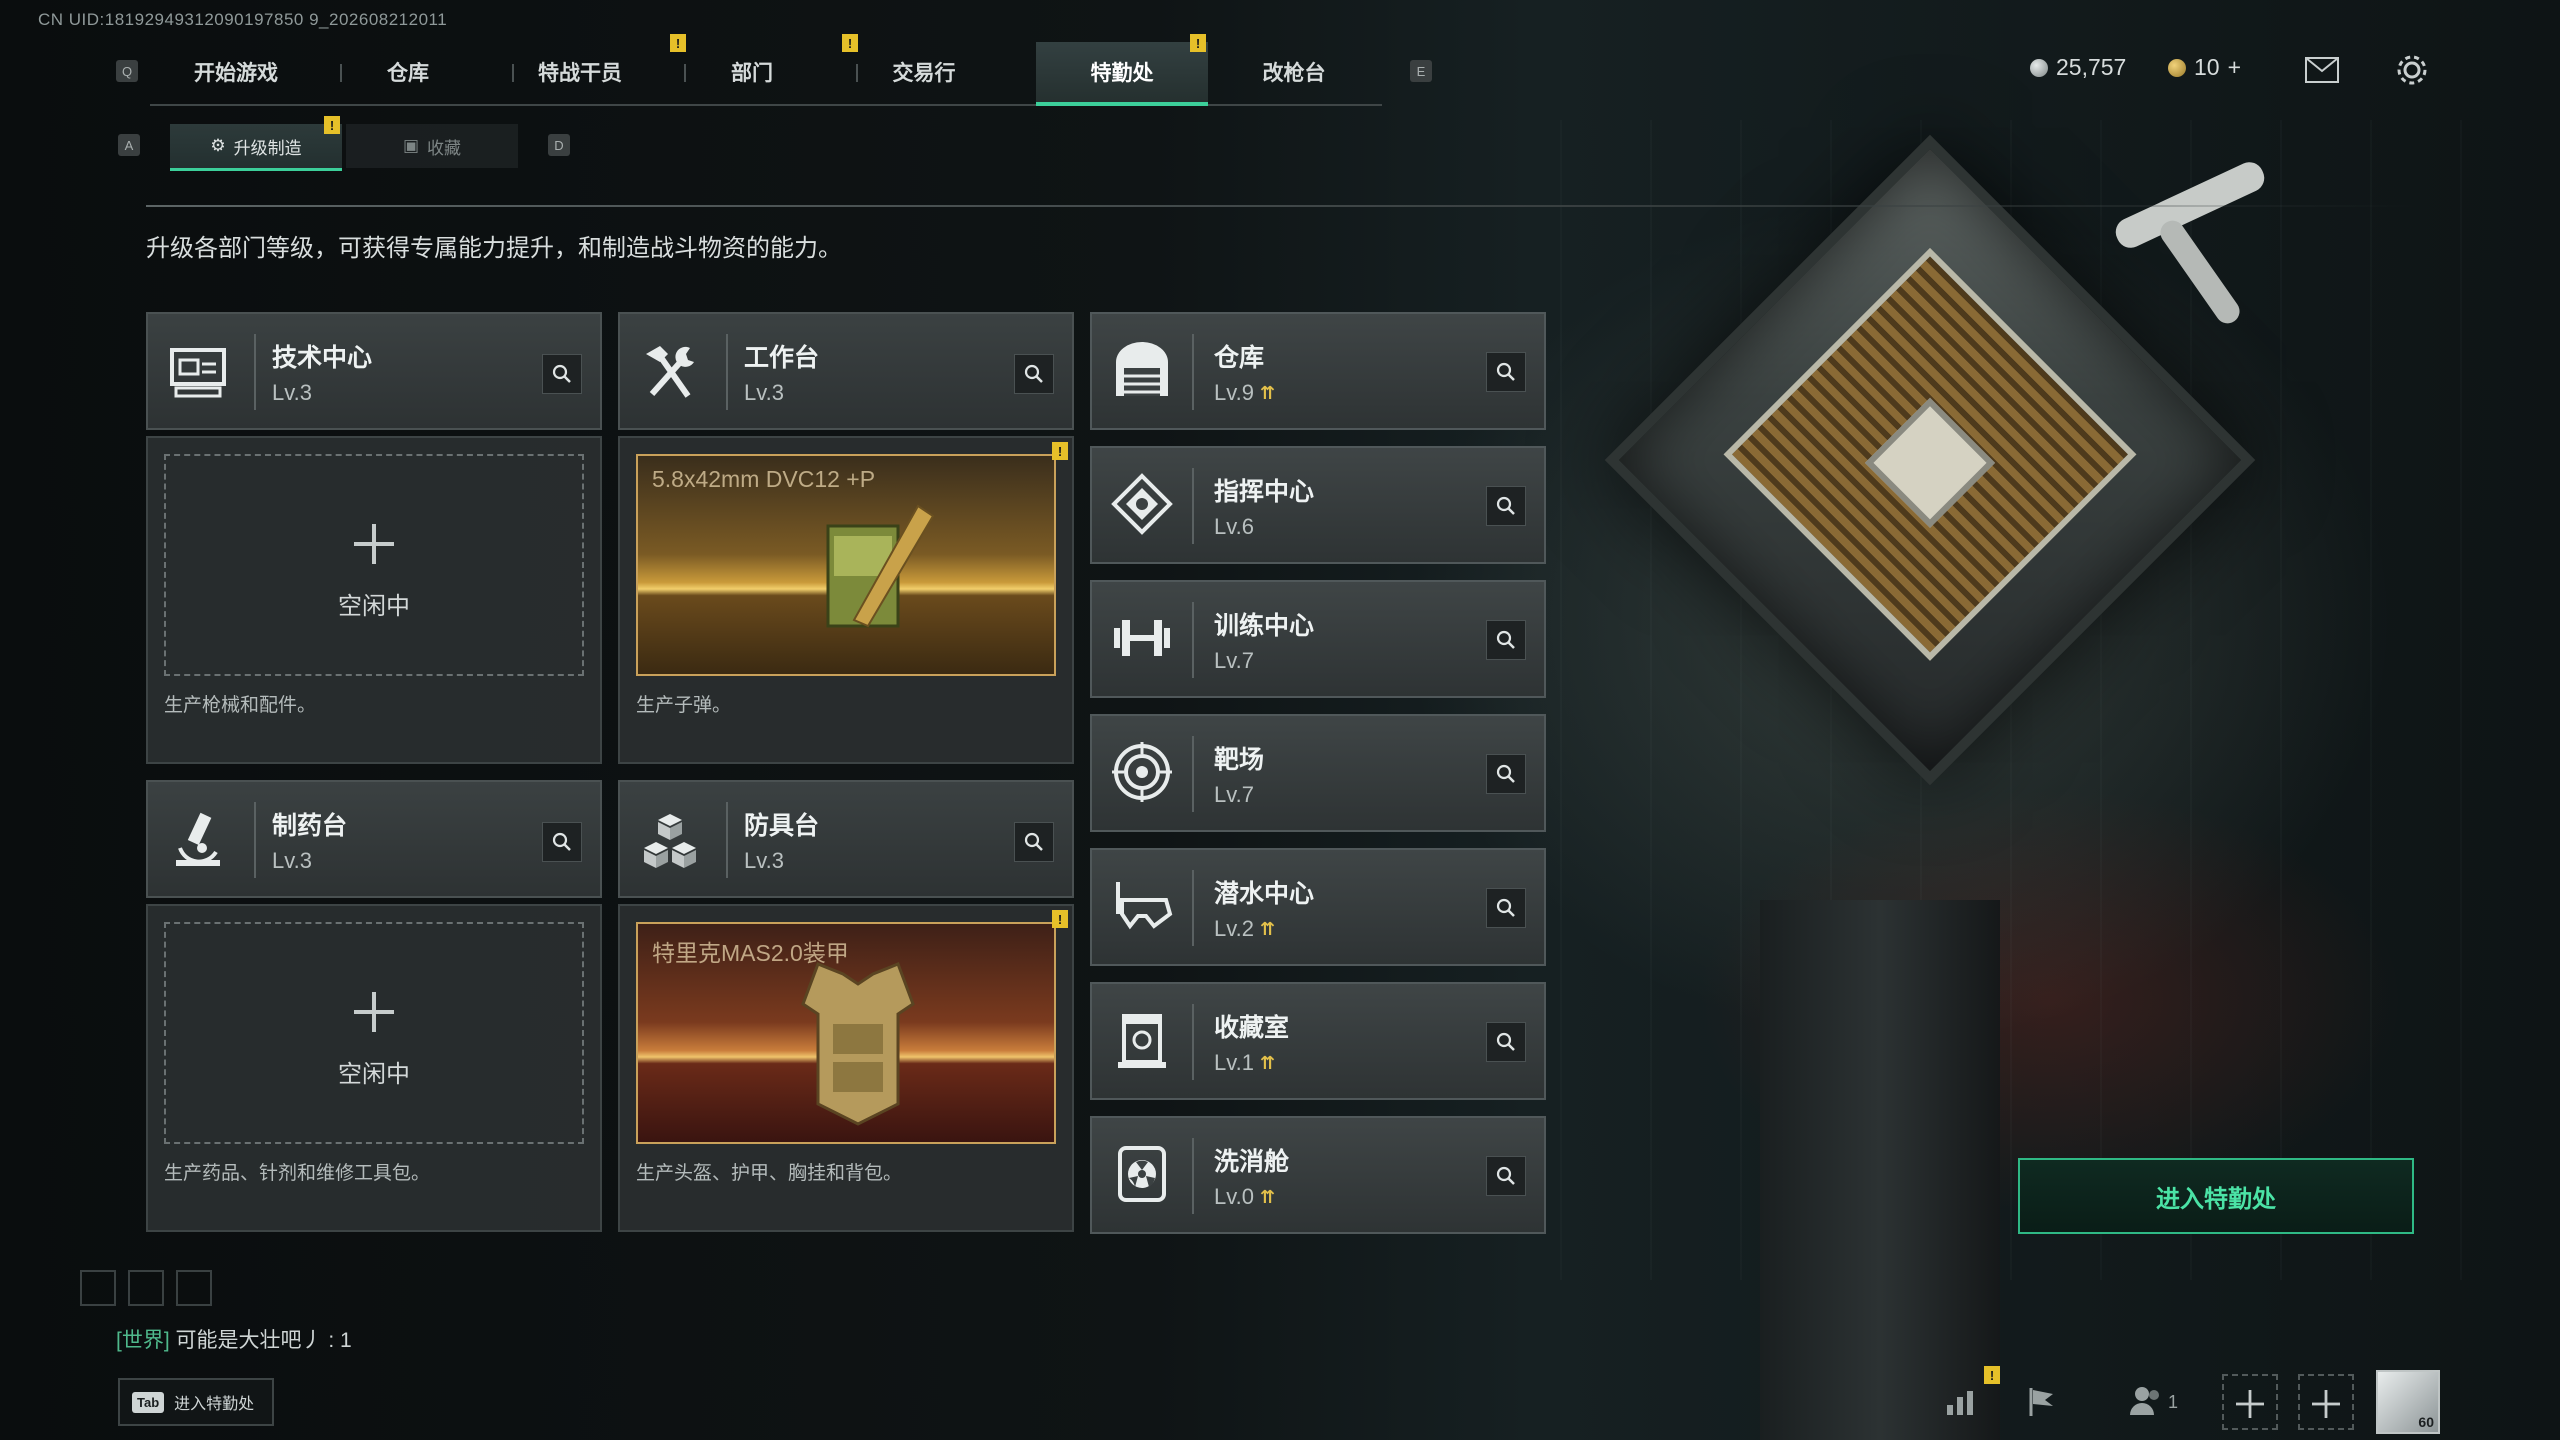 This screenshot has height=1440, width=2560. I want to click on product-alert-badge: !, so click(1060, 919).